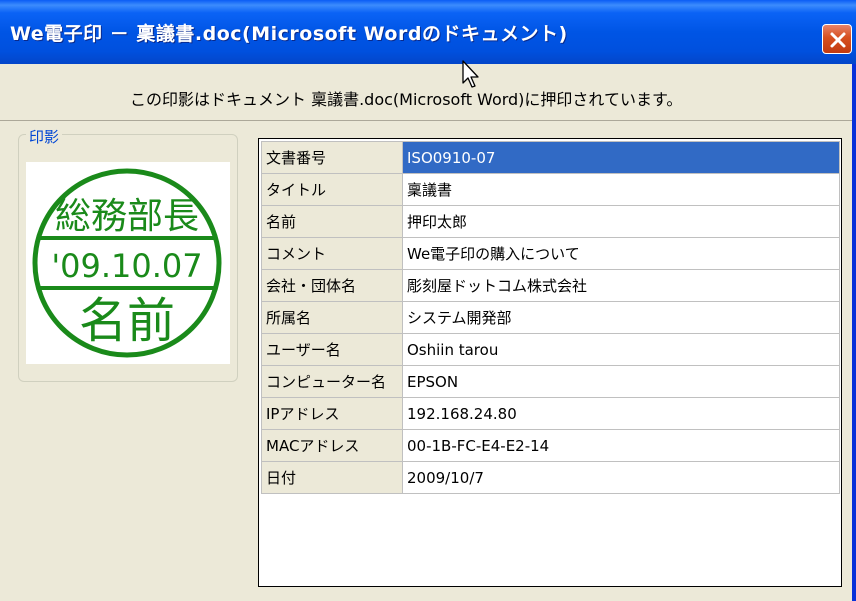 This screenshot has height=601, width=856. What do you see at coordinates (127, 216) in the screenshot?
I see `stamp-top-text: 総務部長` at bounding box center [127, 216].